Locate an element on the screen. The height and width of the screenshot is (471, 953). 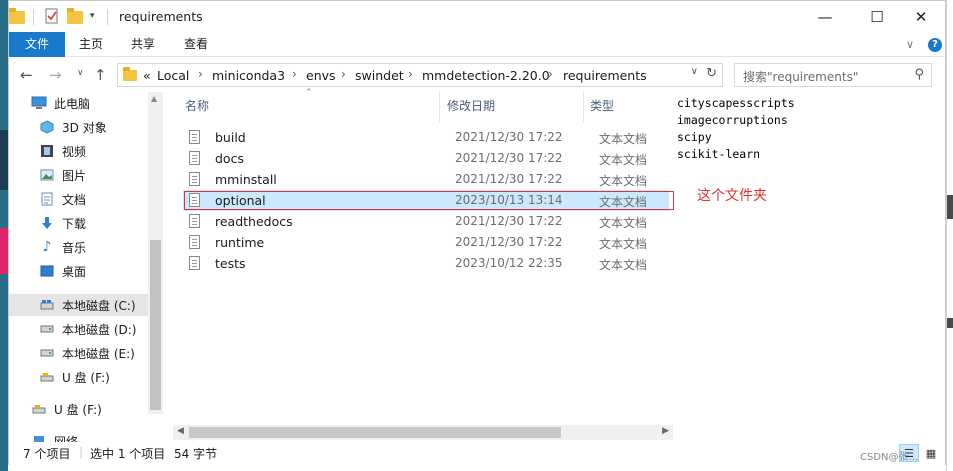
sidebar-scrollbar: ▲ is located at coordinates (155, 253).